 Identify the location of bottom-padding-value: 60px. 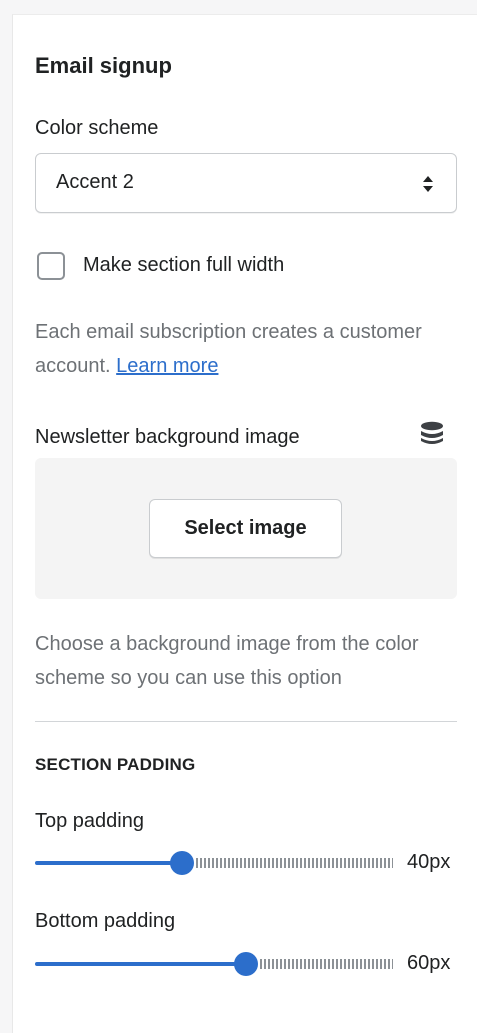
(429, 963).